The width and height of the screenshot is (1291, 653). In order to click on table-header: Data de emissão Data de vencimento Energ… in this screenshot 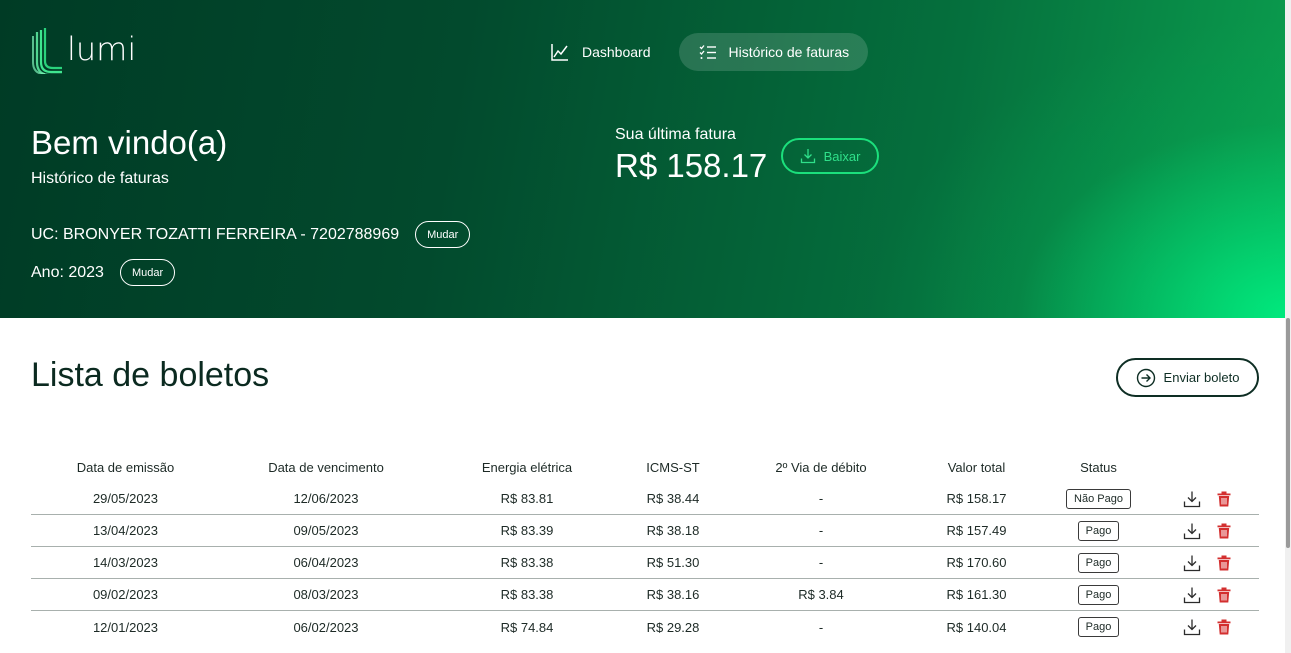, I will do `click(645, 467)`.